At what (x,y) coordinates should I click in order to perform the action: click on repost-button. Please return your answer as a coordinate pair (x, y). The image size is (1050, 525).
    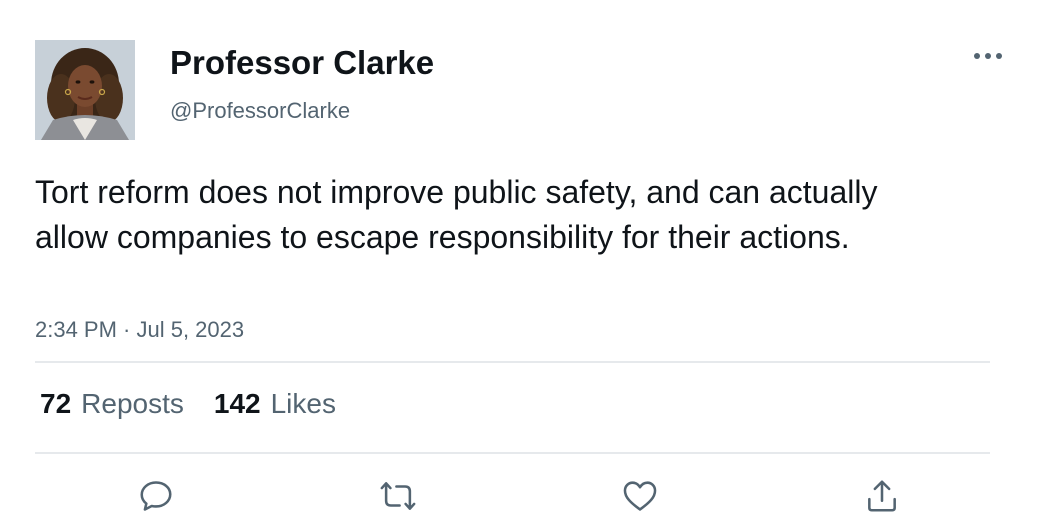
    Looking at the image, I should click on (398, 496).